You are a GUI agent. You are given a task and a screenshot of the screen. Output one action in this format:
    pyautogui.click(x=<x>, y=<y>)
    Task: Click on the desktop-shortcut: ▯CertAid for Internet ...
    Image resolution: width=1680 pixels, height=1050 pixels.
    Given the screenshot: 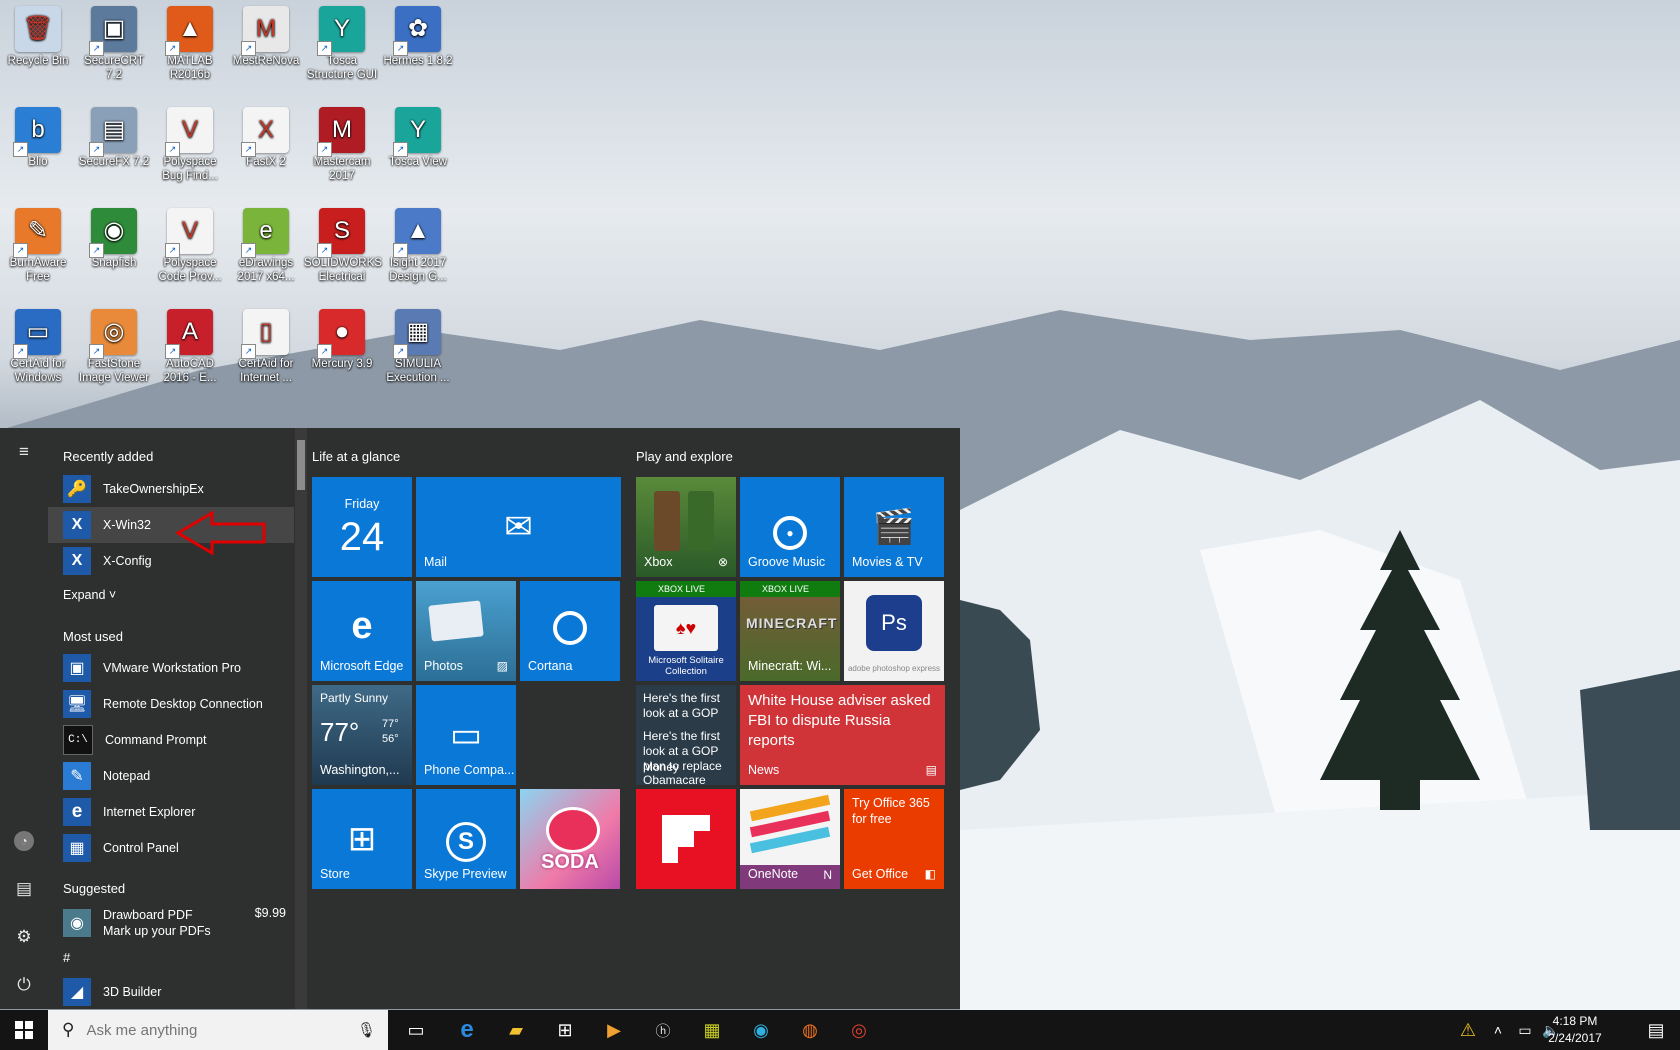 What is the action you would take?
    pyautogui.click(x=266, y=344)
    